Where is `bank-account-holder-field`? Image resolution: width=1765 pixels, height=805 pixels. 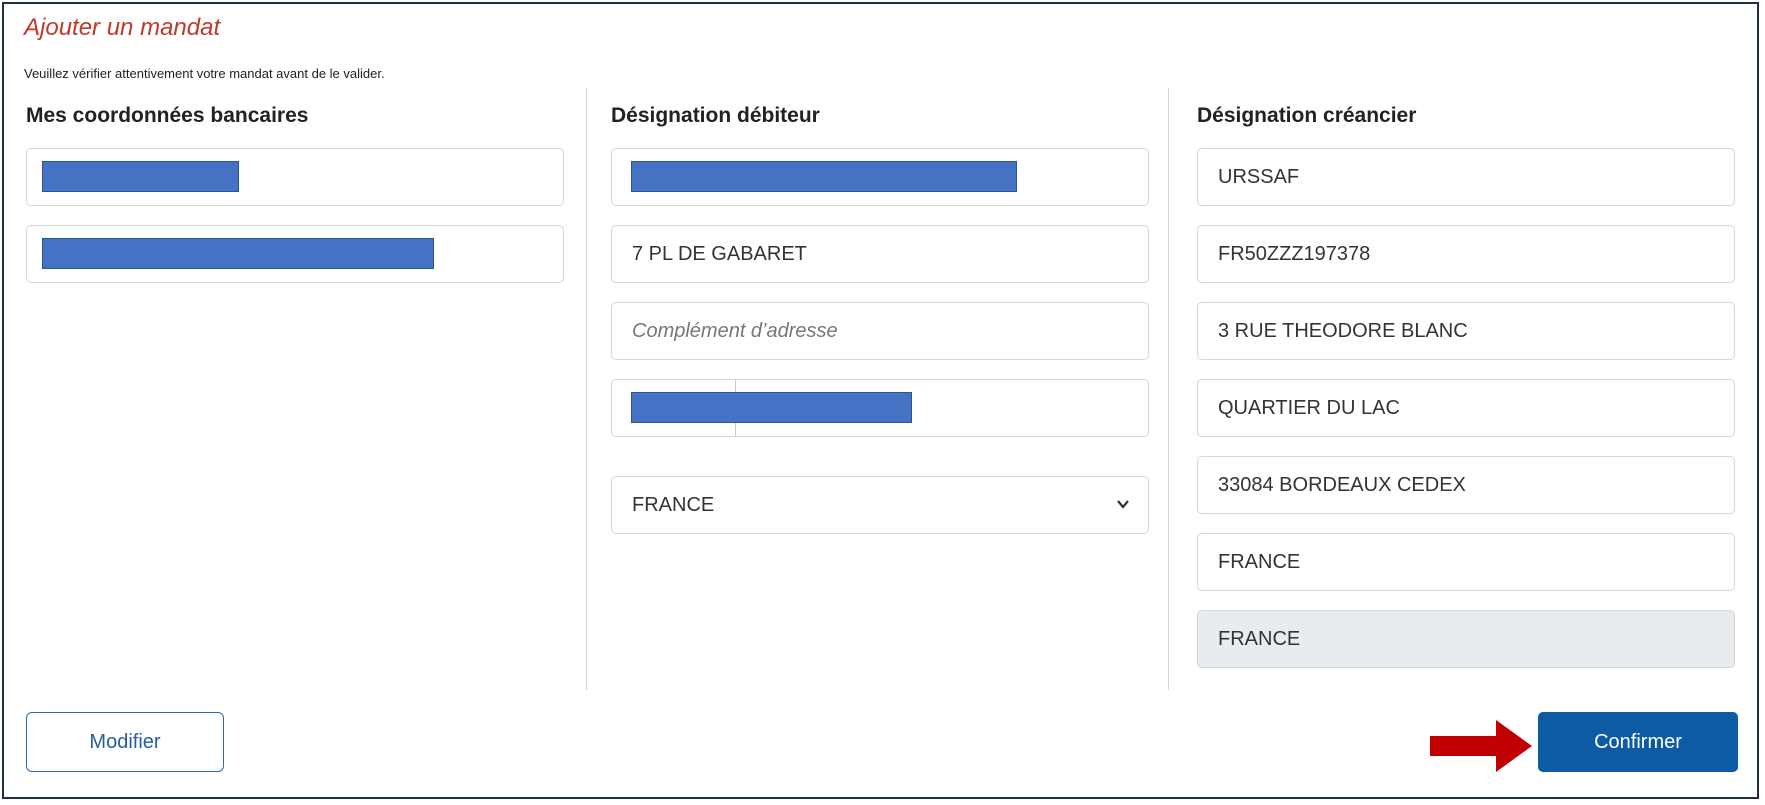 bank-account-holder-field is located at coordinates (295, 177).